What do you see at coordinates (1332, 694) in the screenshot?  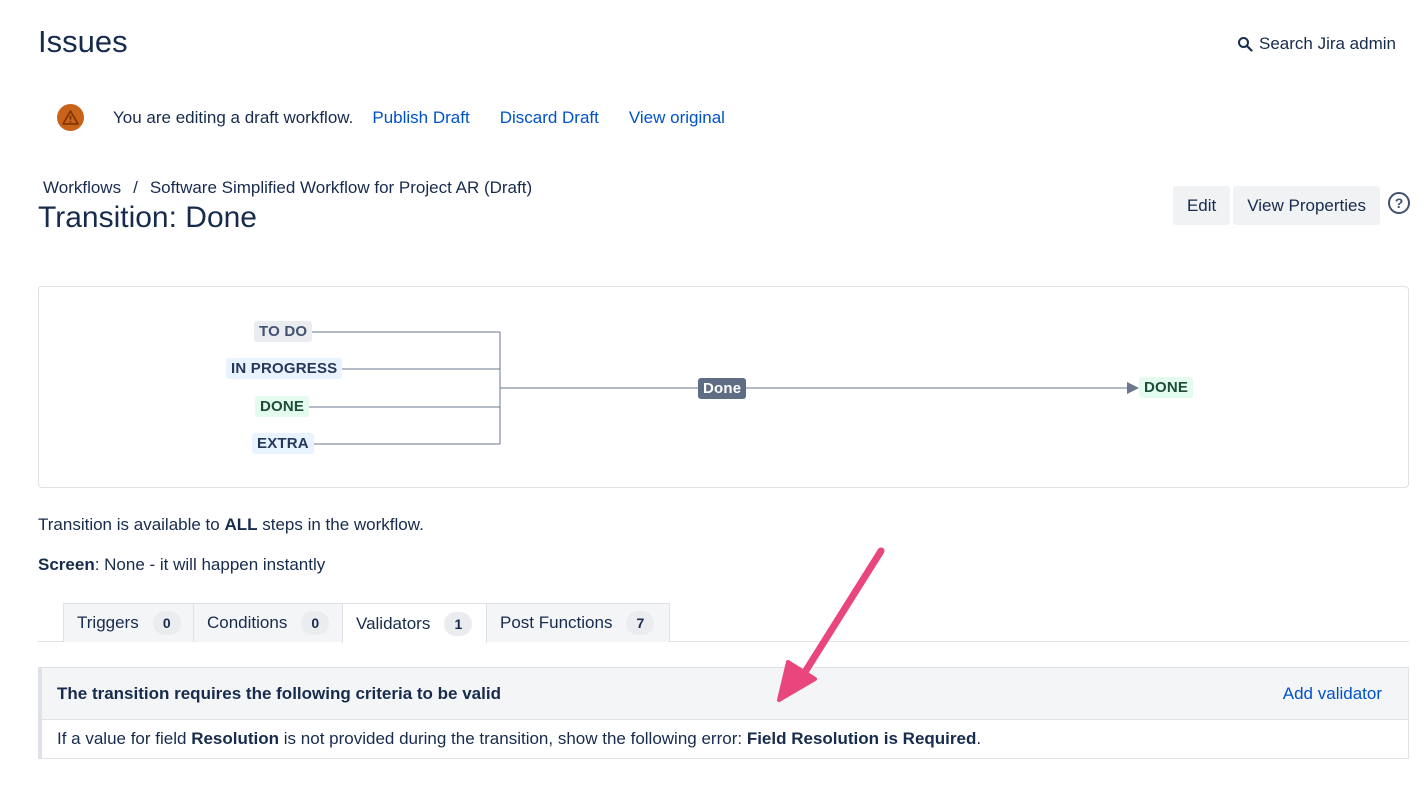 I see `add-validator-link: Add validator` at bounding box center [1332, 694].